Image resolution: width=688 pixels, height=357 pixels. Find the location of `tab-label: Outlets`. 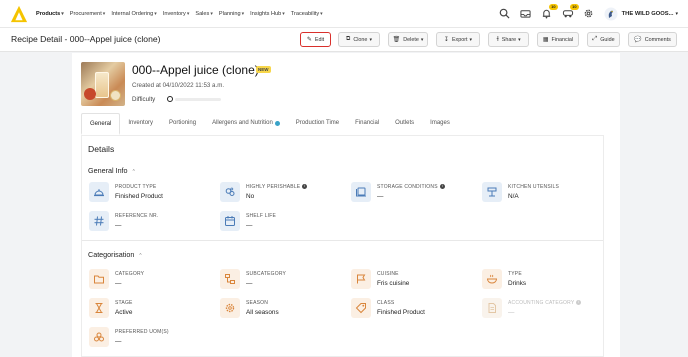

tab-label: Outlets is located at coordinates (405, 123).